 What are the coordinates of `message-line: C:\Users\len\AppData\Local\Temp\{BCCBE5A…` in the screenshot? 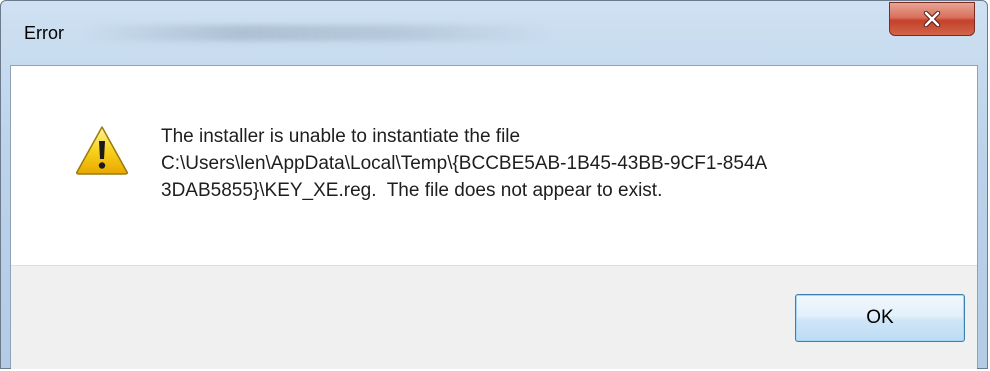 It's located at (464, 163).